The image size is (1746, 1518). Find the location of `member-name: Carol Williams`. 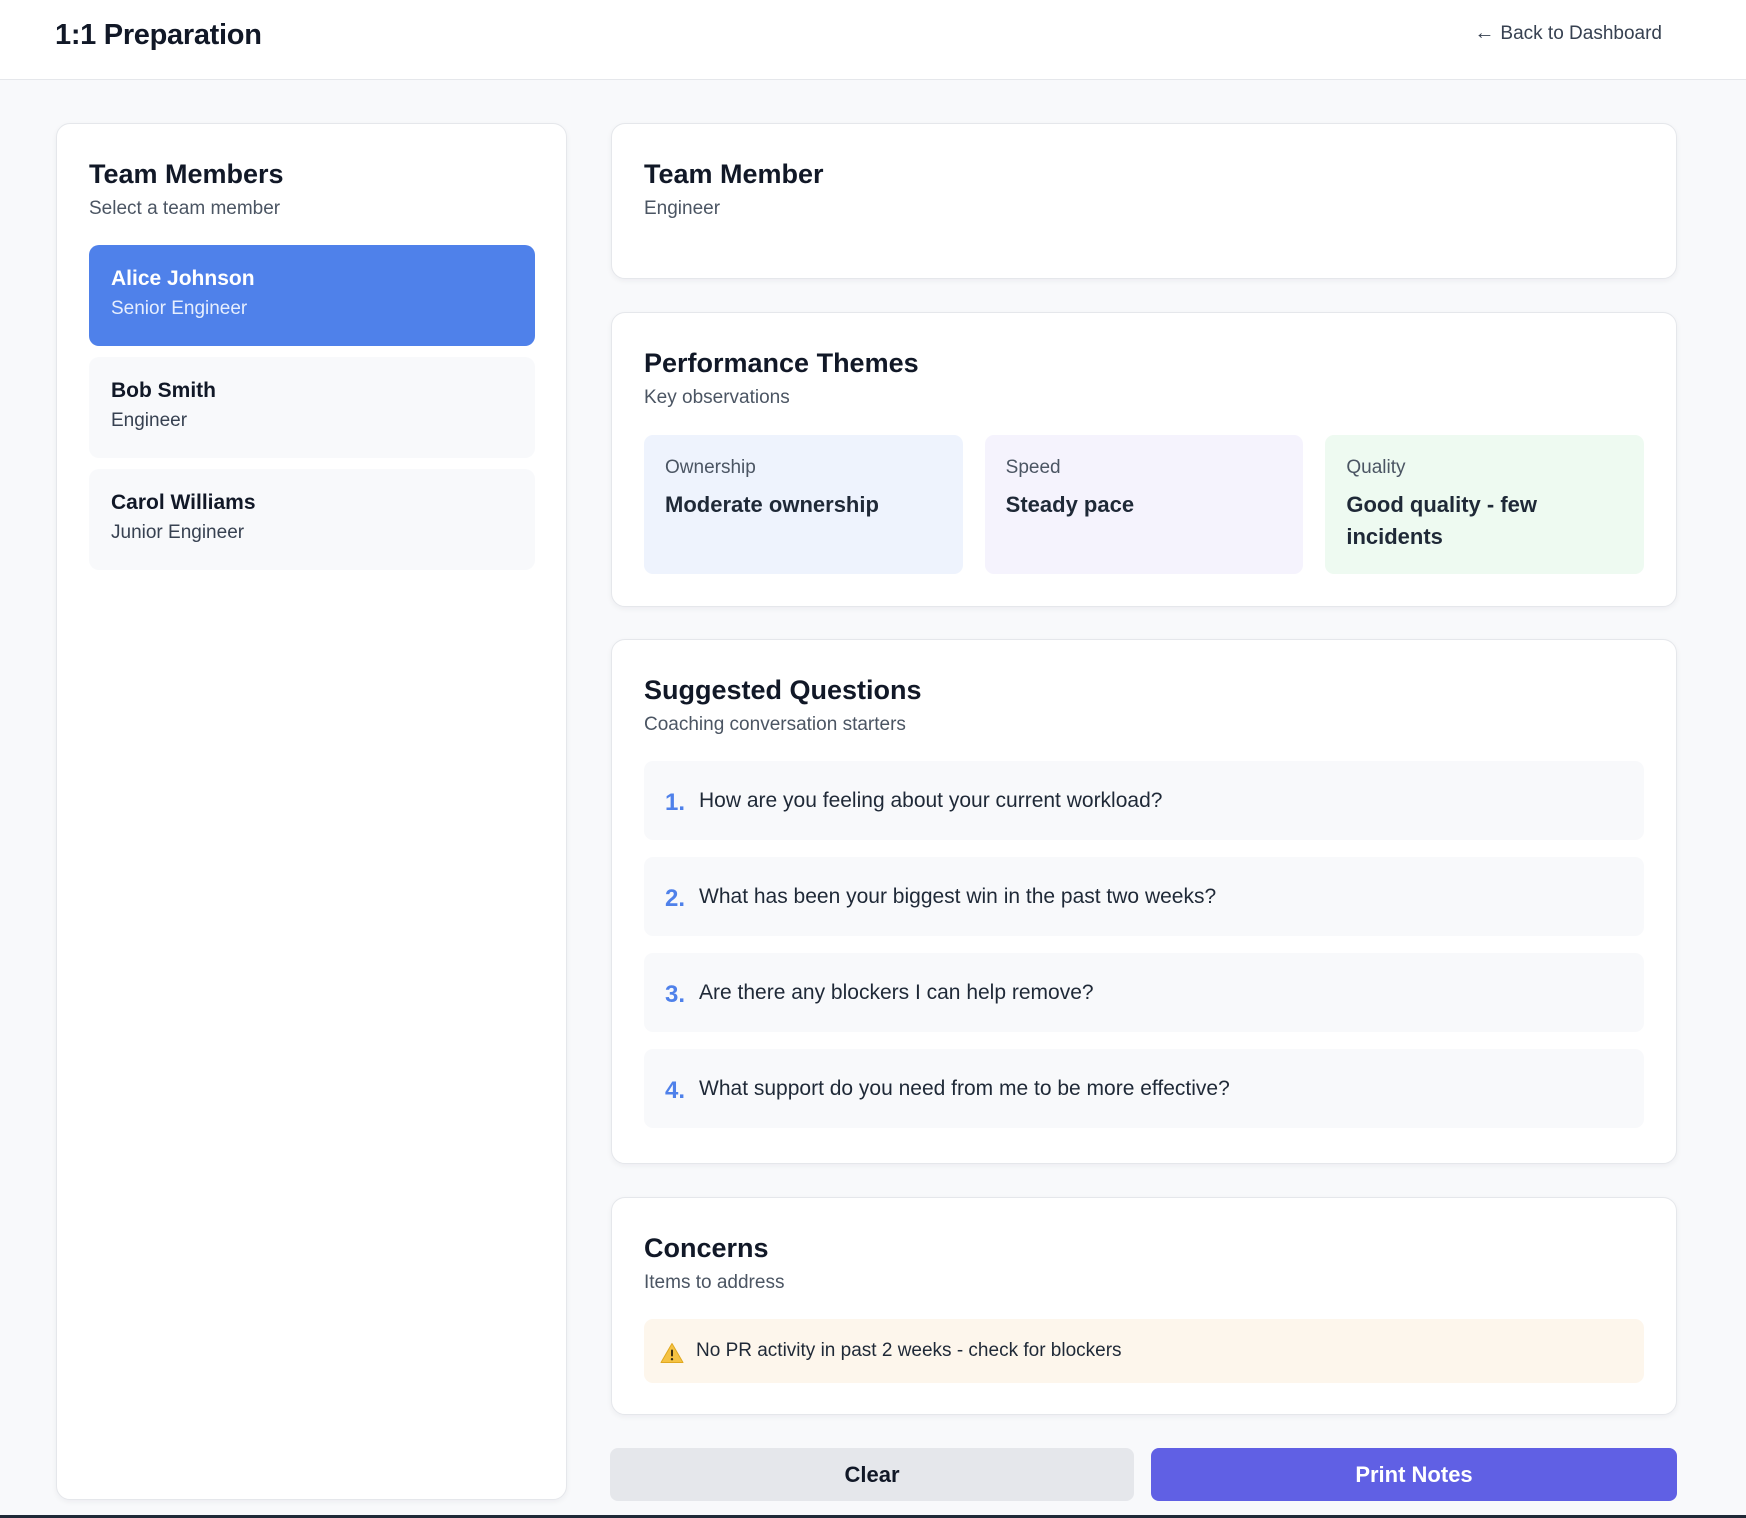

member-name: Carol Williams is located at coordinates (183, 503).